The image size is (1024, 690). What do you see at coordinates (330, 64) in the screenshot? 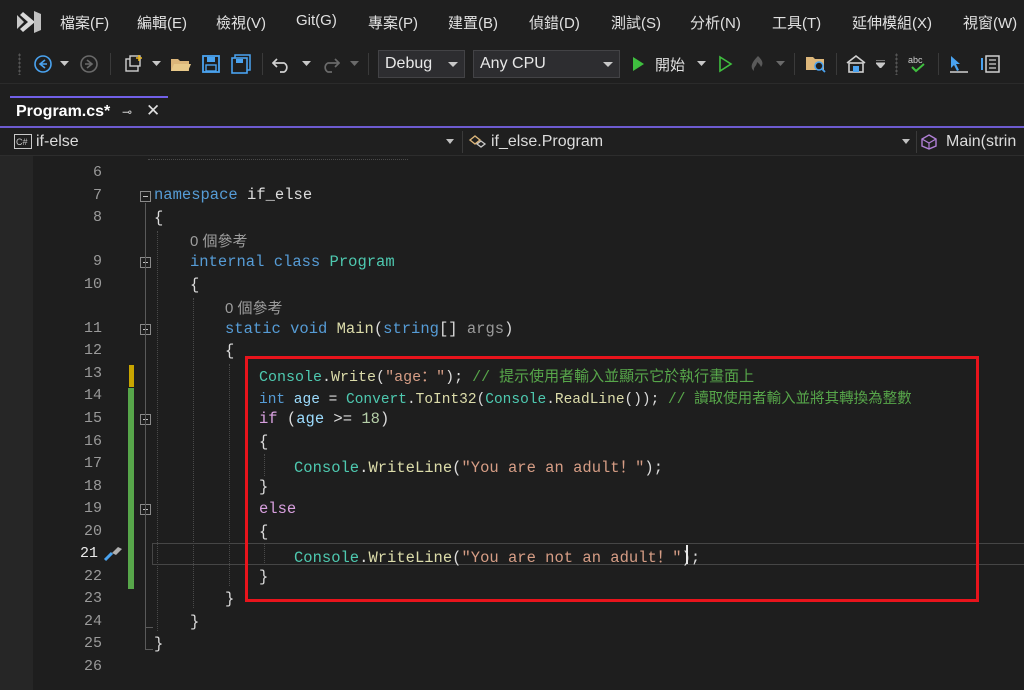
I see `redo-icon` at bounding box center [330, 64].